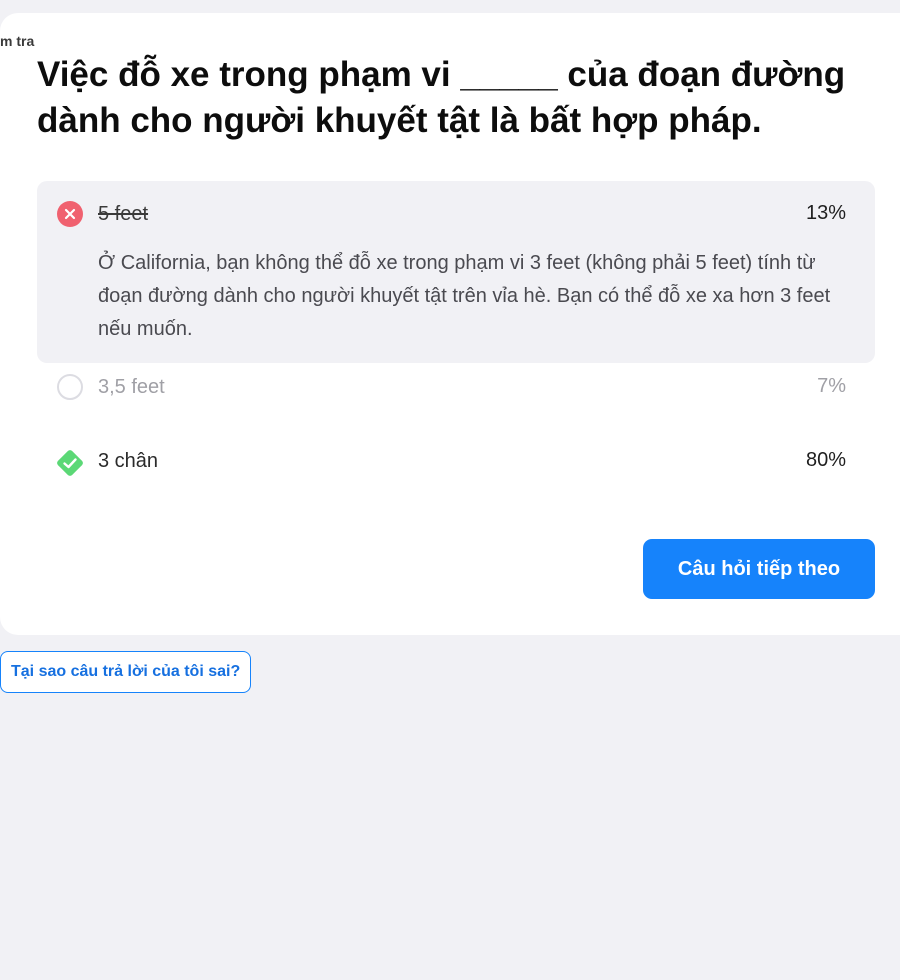  Describe the element at coordinates (131, 387) in the screenshot. I see `answer-label: 3,5 feet` at that location.